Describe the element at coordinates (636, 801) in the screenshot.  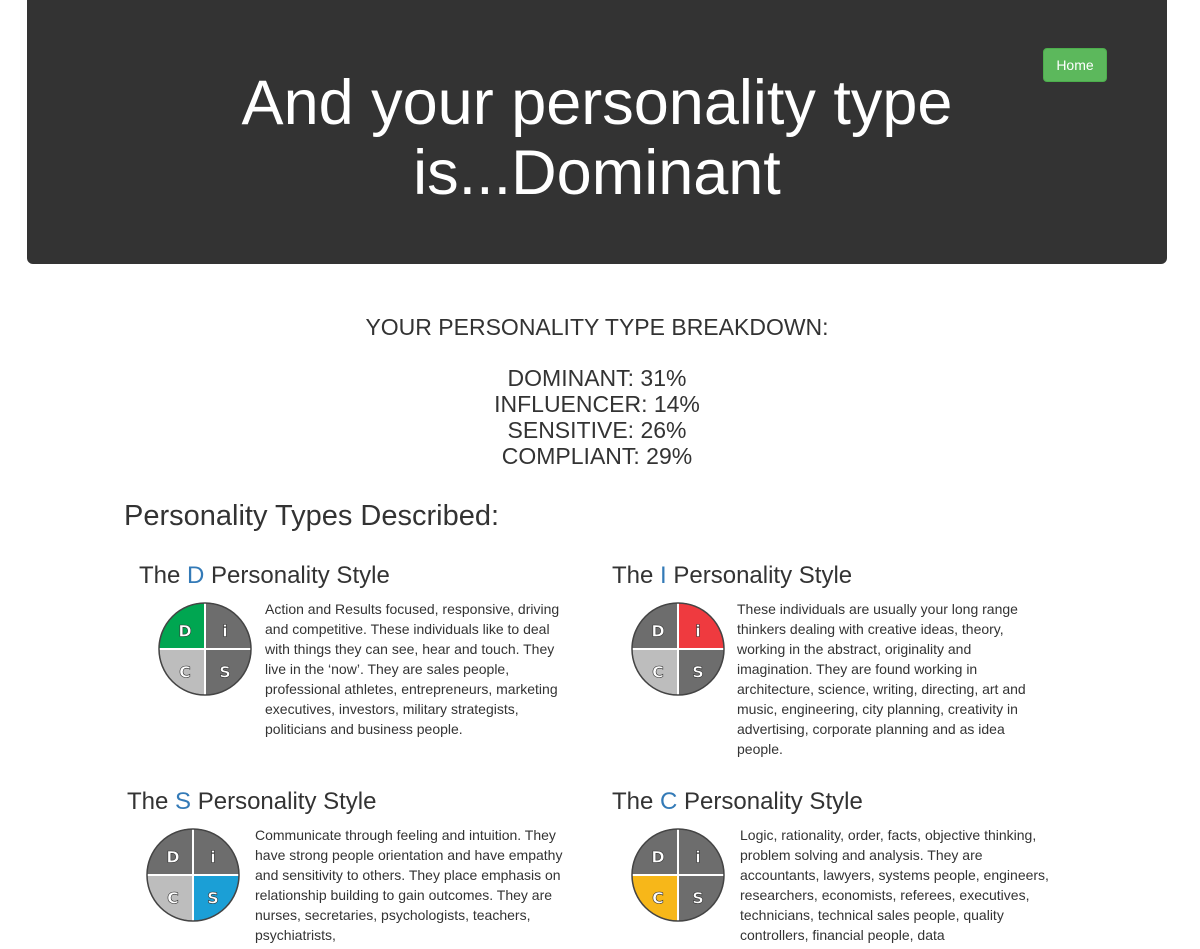
I see `card-c-title-prefix: The` at that location.